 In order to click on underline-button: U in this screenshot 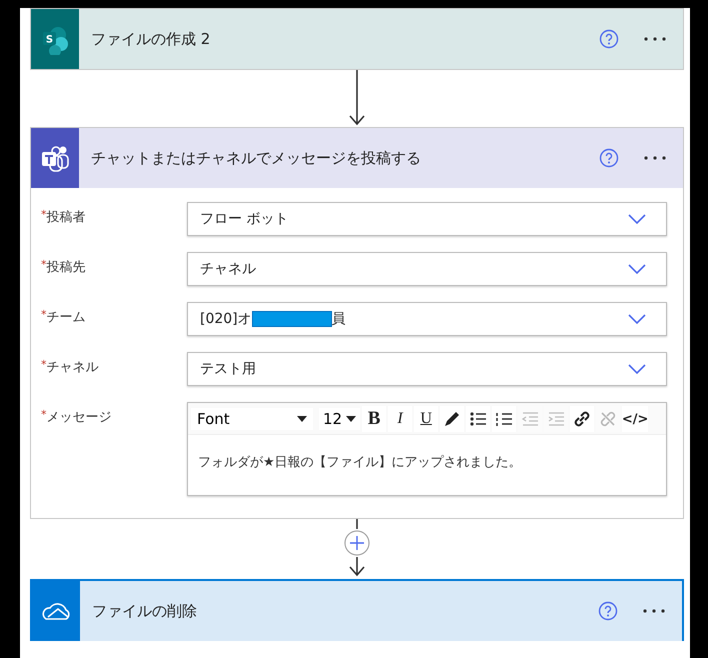, I will do `click(426, 419)`.